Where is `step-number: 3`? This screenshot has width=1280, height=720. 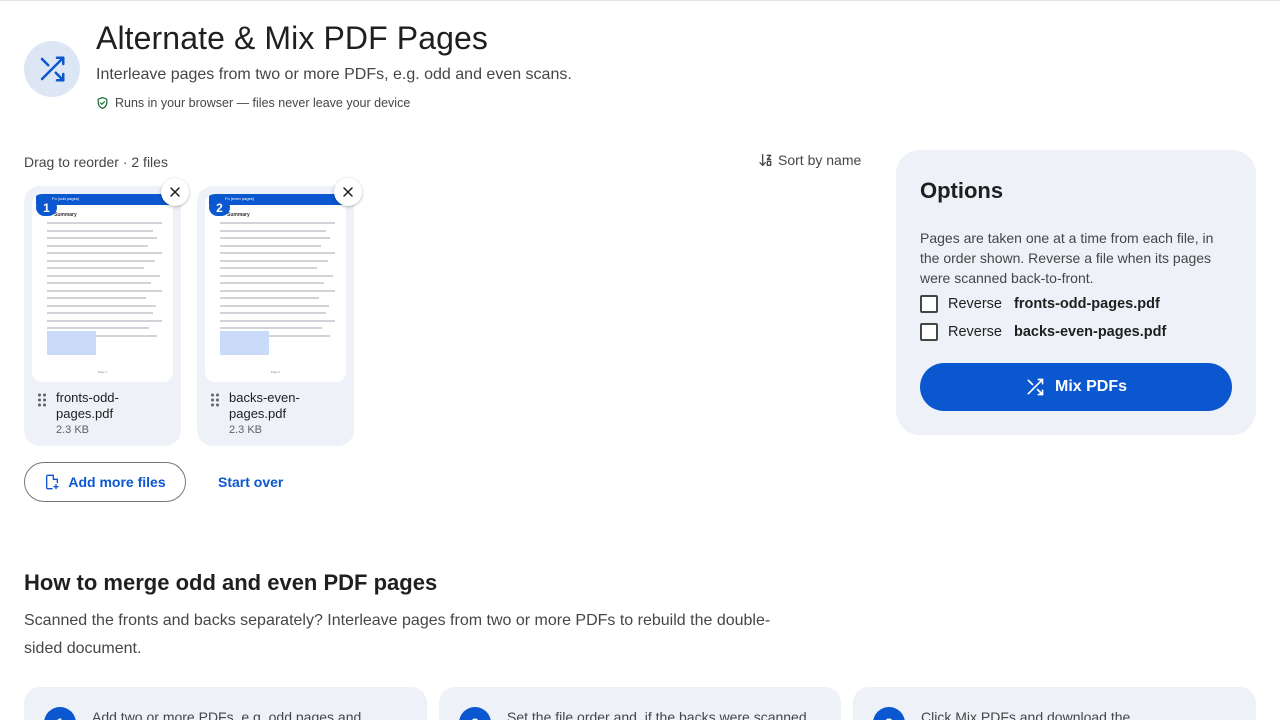 step-number: 3 is located at coordinates (889, 713).